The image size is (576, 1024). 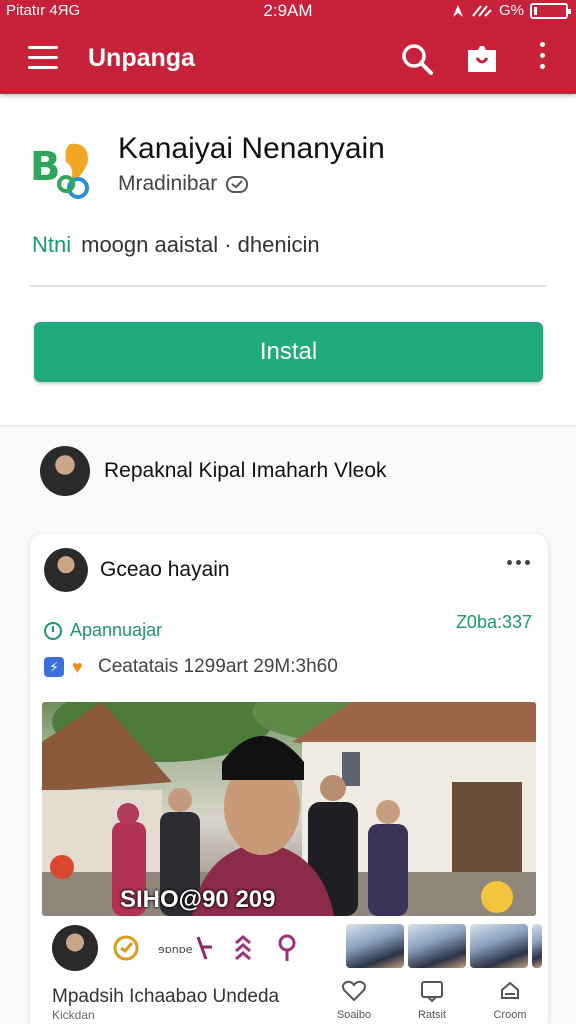 What do you see at coordinates (542, 59) in the screenshot?
I see `more-vert-icon` at bounding box center [542, 59].